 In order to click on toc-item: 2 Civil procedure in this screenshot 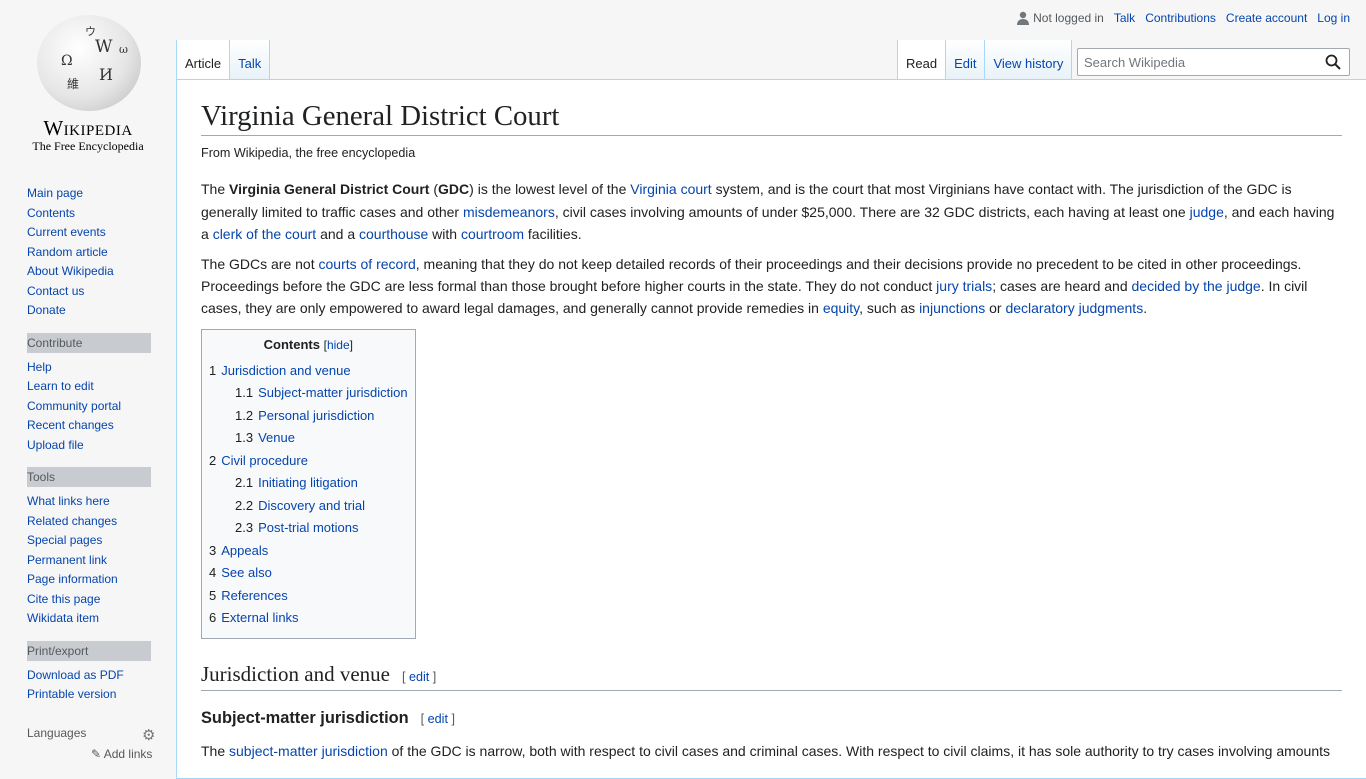, I will do `click(308, 461)`.